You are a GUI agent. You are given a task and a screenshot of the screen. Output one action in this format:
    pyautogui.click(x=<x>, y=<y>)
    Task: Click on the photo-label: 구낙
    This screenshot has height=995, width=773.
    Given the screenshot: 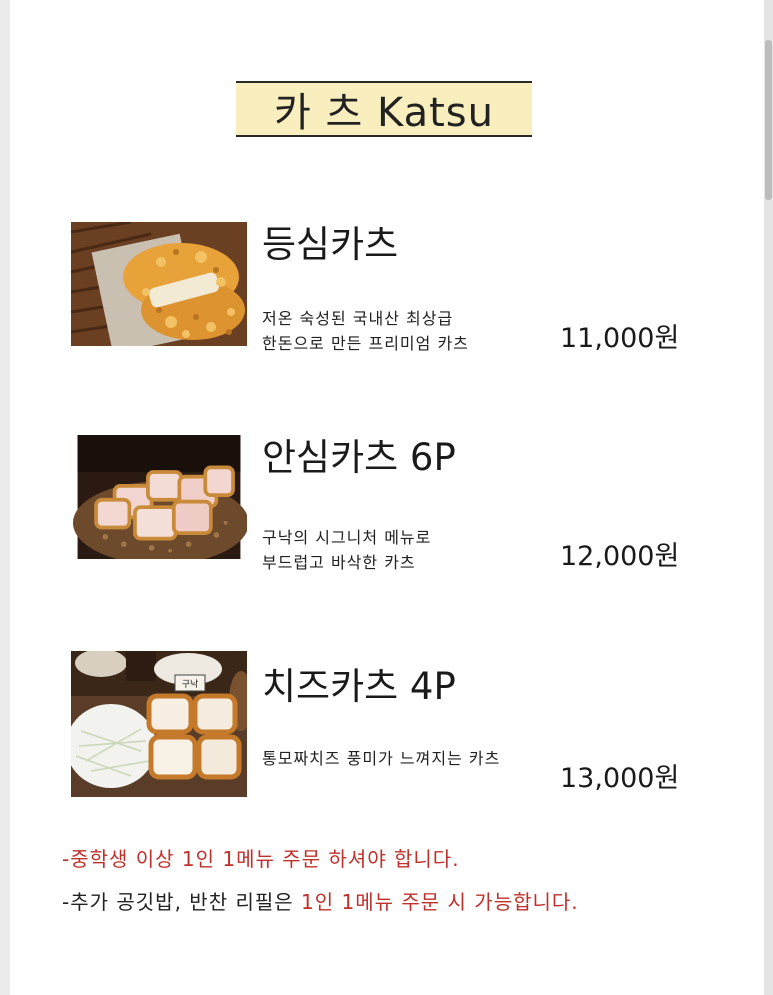 What is the action you would take?
    pyautogui.click(x=190, y=684)
    